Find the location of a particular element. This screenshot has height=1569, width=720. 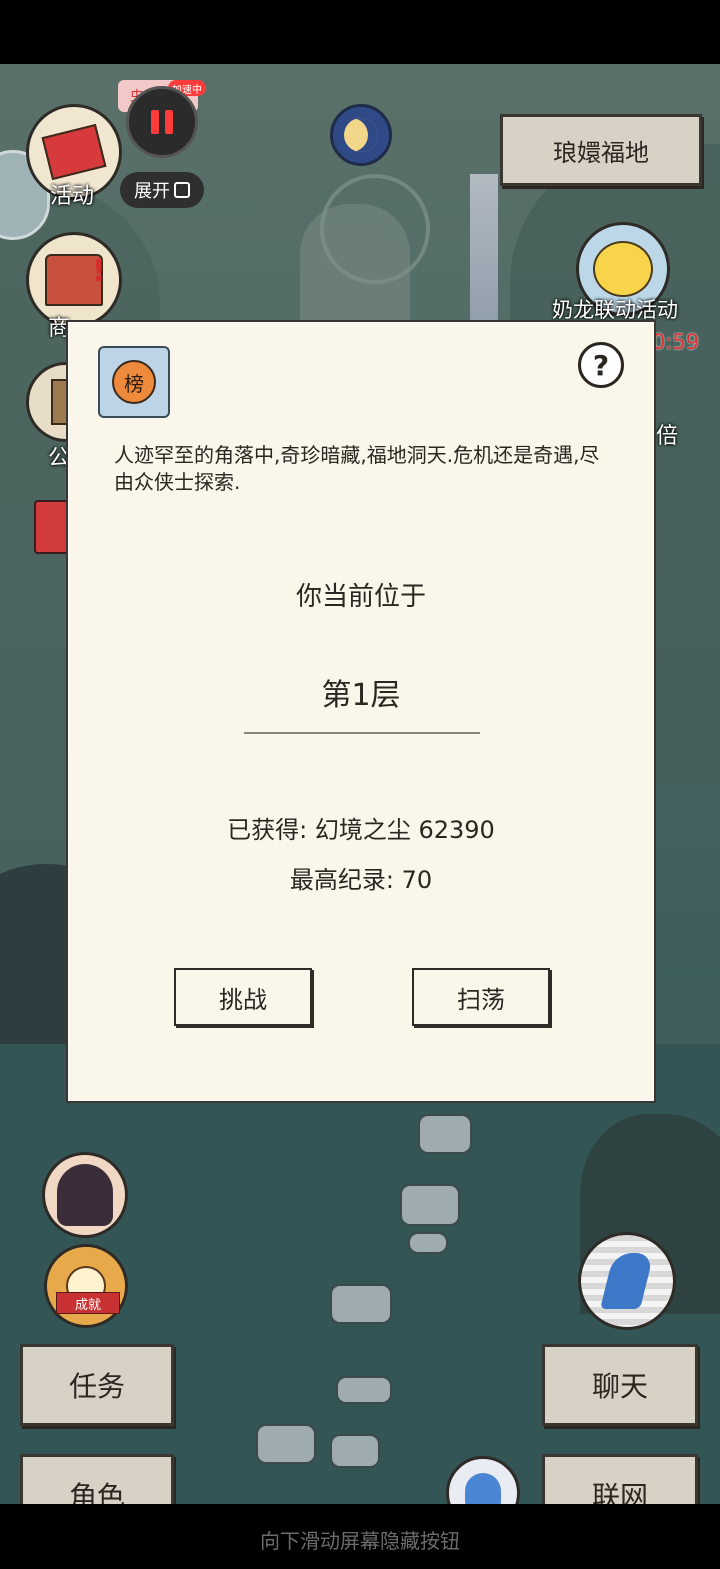

location-label: 你当前位于 is located at coordinates (360, 597).